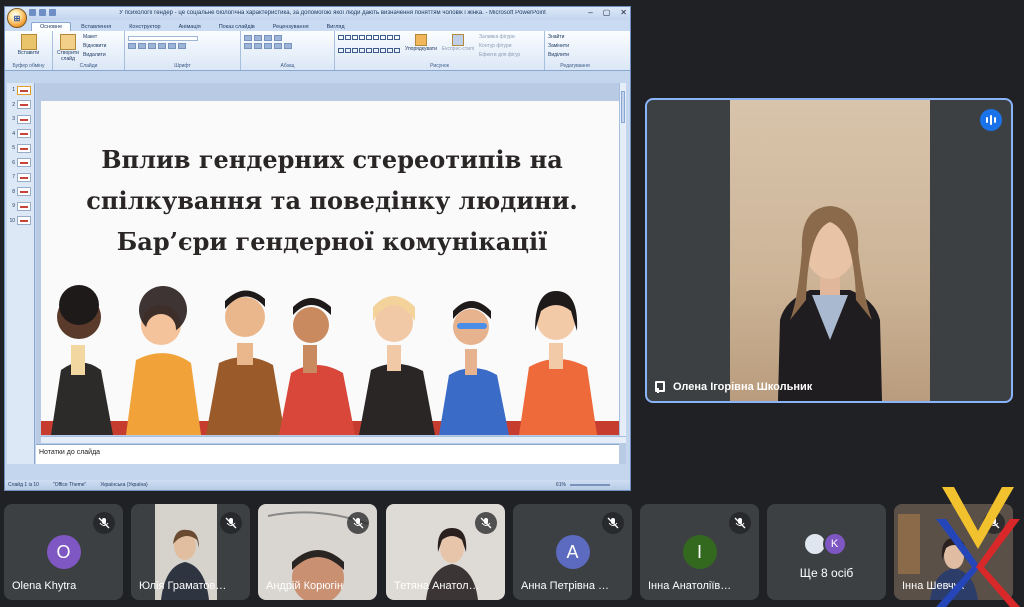 The width and height of the screenshot is (1024, 607). What do you see at coordinates (336, 27) in the screenshot?
I see `tab-view: Вигляд` at bounding box center [336, 27].